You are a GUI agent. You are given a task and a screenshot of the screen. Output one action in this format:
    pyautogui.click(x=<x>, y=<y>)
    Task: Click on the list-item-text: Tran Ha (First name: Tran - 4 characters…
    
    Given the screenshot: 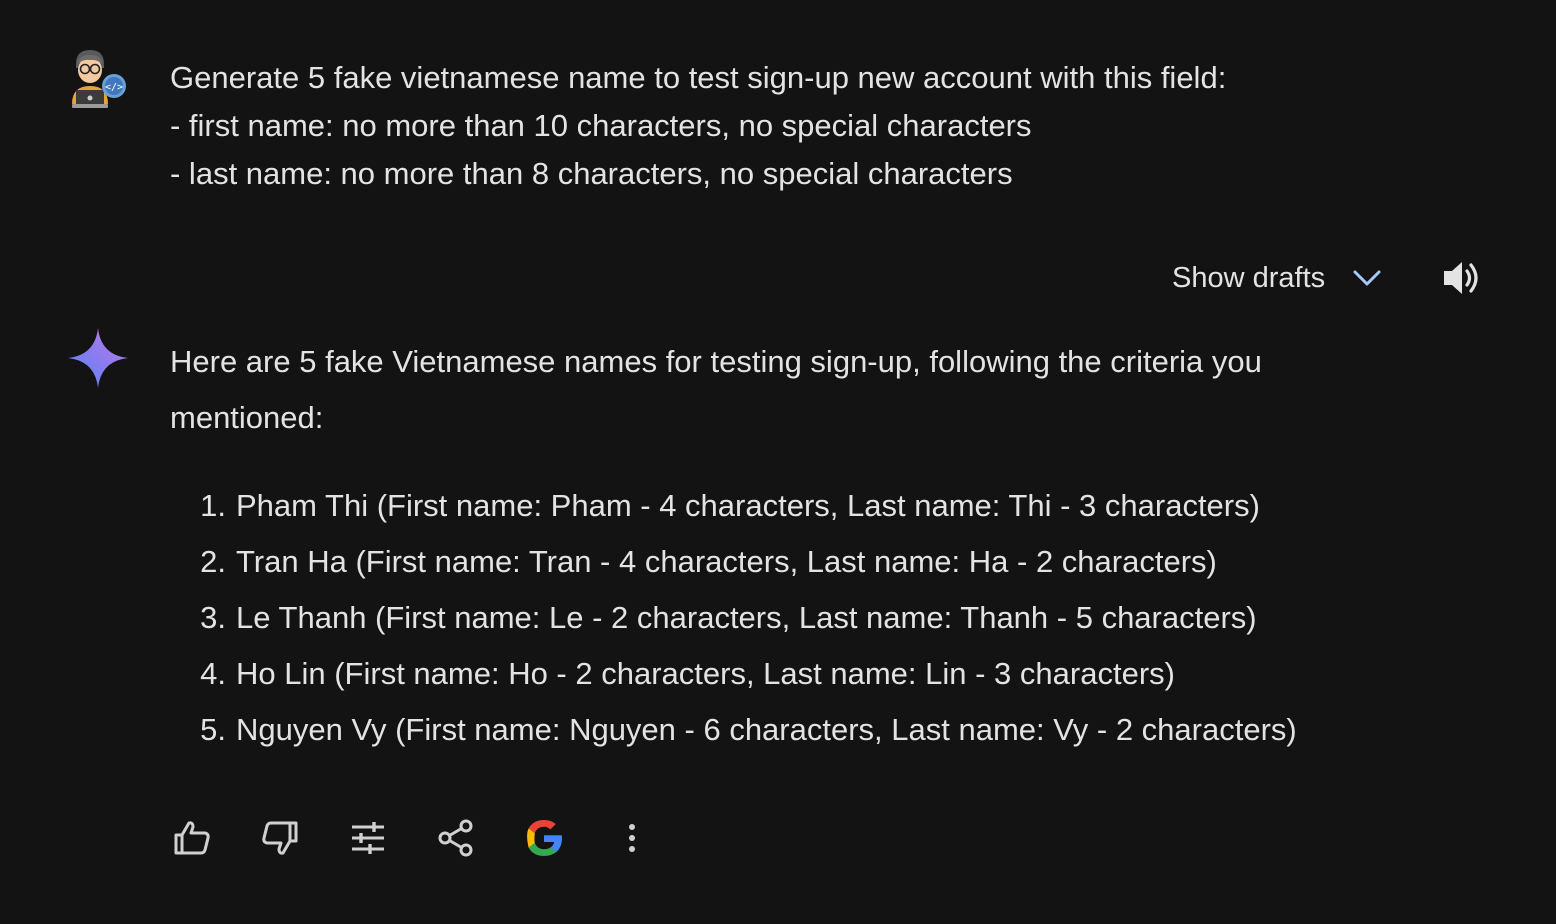 What is the action you would take?
    pyautogui.click(x=726, y=561)
    